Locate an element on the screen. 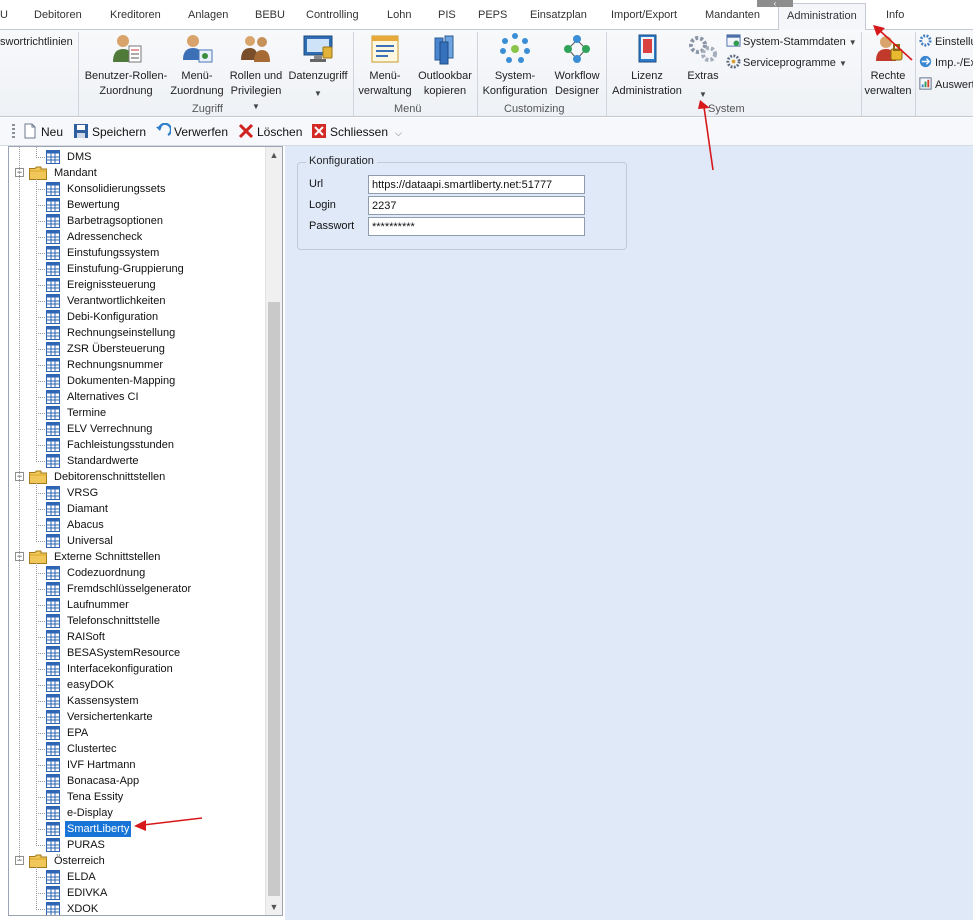 This screenshot has height=920, width=973. password-field is located at coordinates (476, 226).